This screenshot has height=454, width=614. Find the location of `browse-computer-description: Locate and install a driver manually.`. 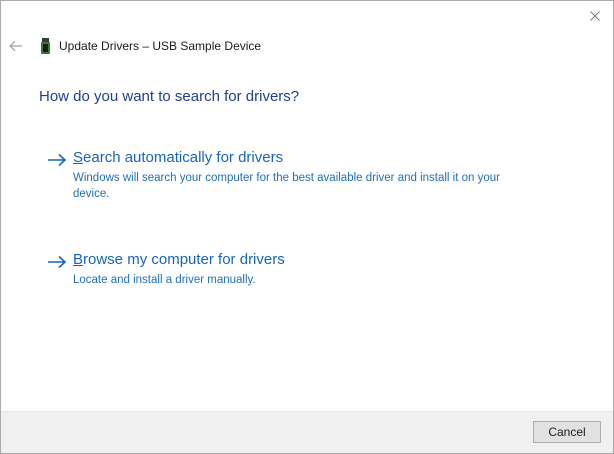

browse-computer-description: Locate and install a driver manually. is located at coordinates (164, 280).